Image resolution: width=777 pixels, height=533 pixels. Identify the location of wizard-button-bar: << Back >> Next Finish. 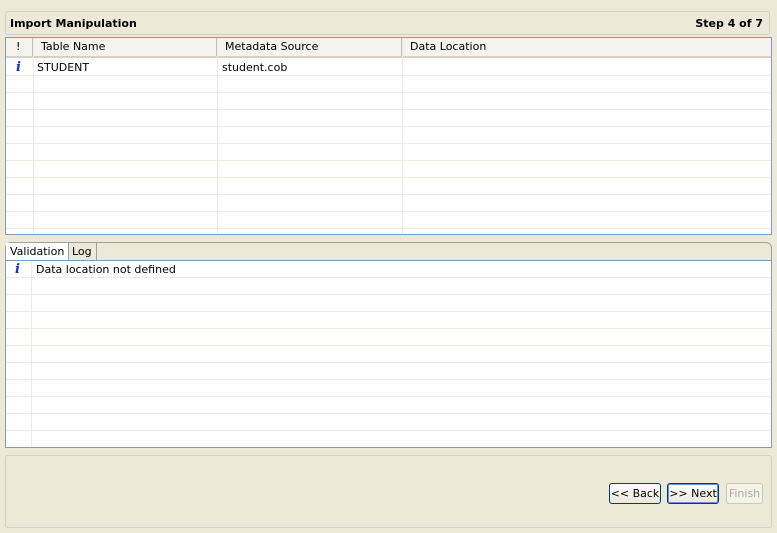
(388, 491).